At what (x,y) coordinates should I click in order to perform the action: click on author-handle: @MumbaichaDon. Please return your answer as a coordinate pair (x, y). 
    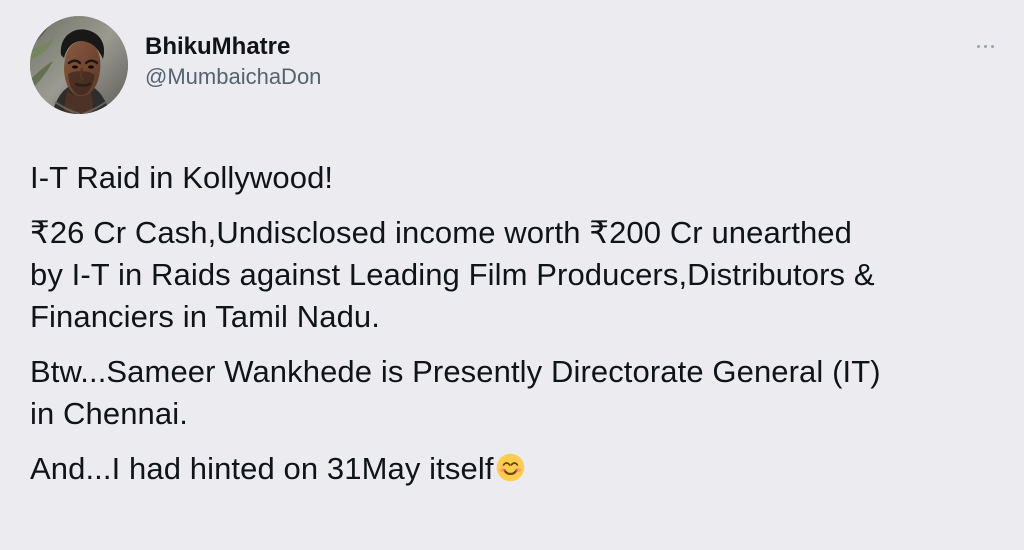
    Looking at the image, I should click on (233, 77).